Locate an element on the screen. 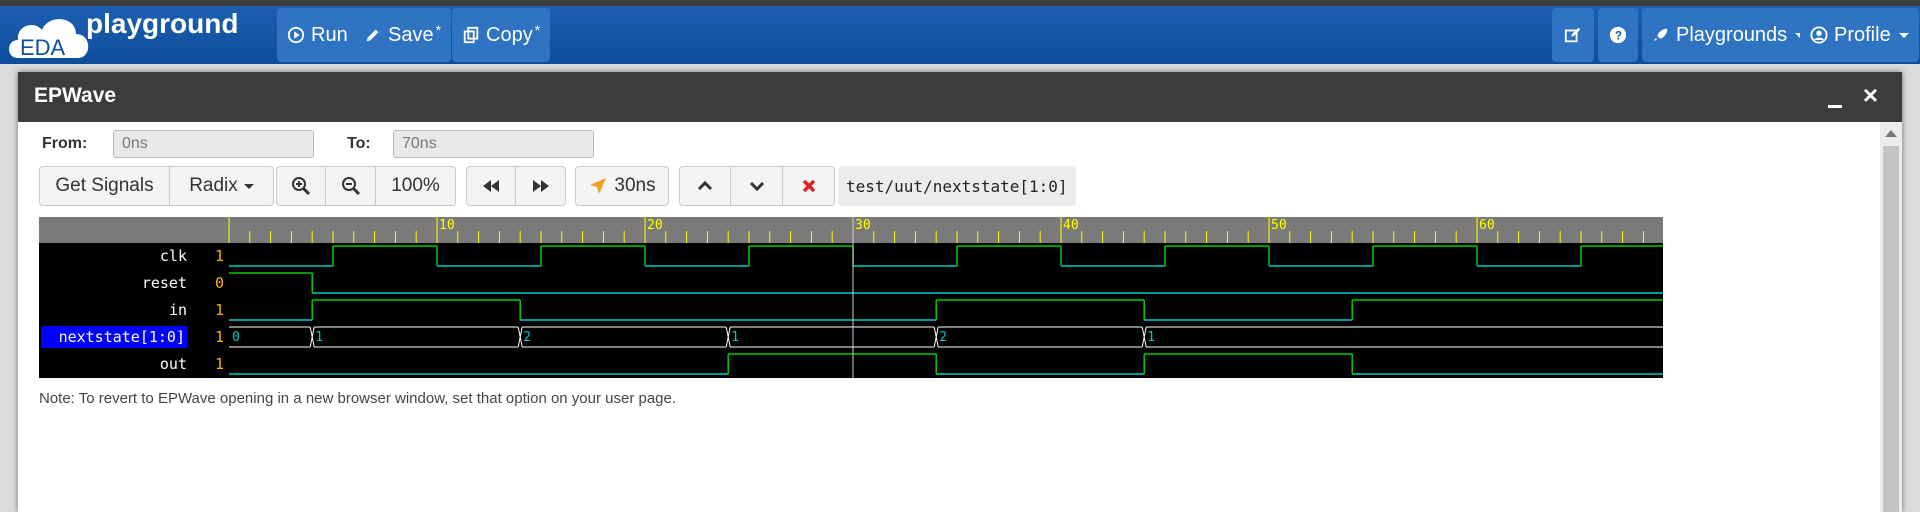  run-label: Run is located at coordinates (329, 34).